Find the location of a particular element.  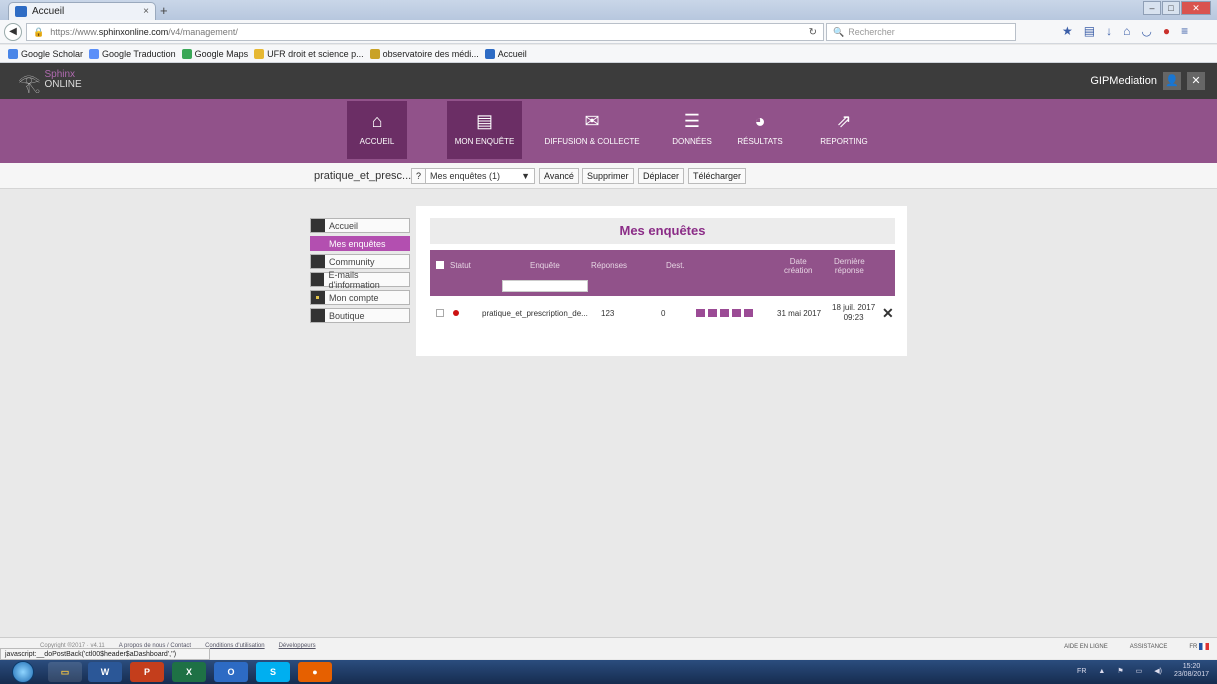

last-response: 18 juil. 2017 09:23 is located at coordinates (854, 312).